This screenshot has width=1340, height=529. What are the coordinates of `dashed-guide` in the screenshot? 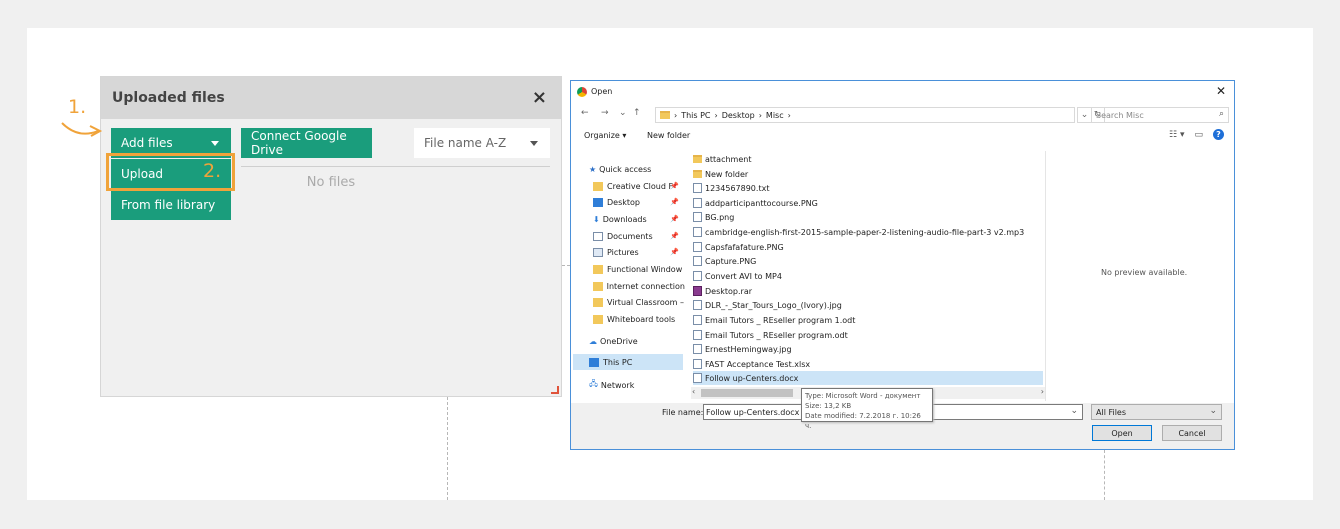 It's located at (1104, 475).